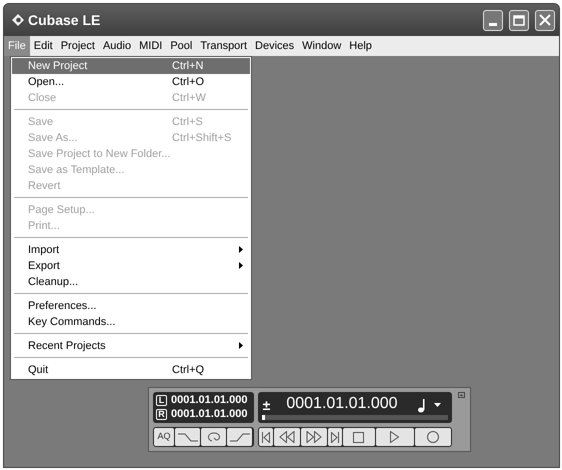  I want to click on record-button, so click(433, 437).